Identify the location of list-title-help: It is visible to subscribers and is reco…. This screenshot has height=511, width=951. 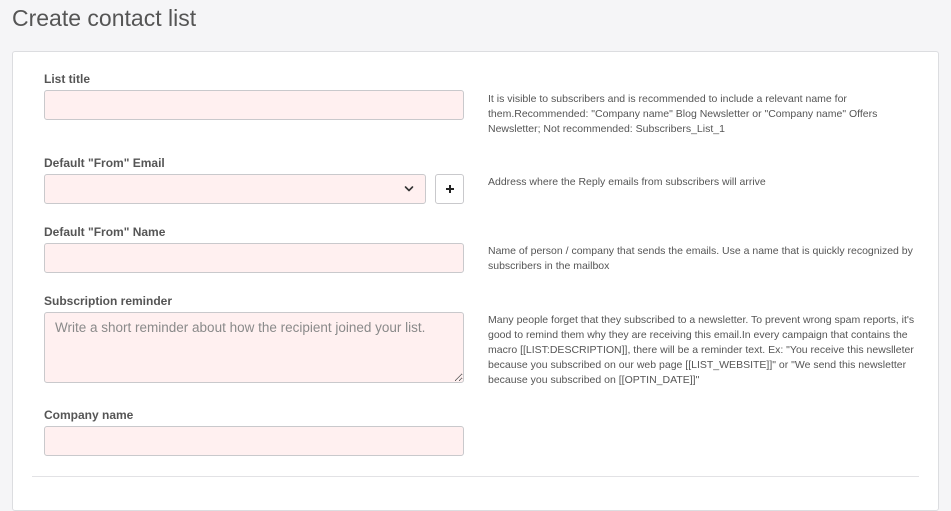
(683, 114).